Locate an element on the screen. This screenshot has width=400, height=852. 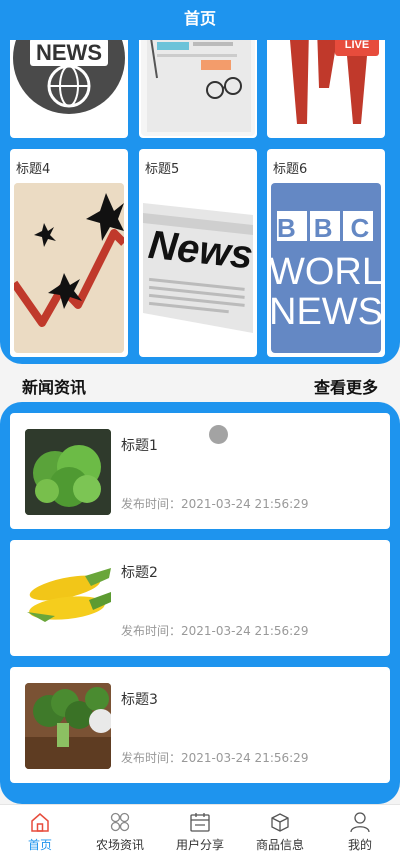
news-title: 标题1 is located at coordinates (139, 446).